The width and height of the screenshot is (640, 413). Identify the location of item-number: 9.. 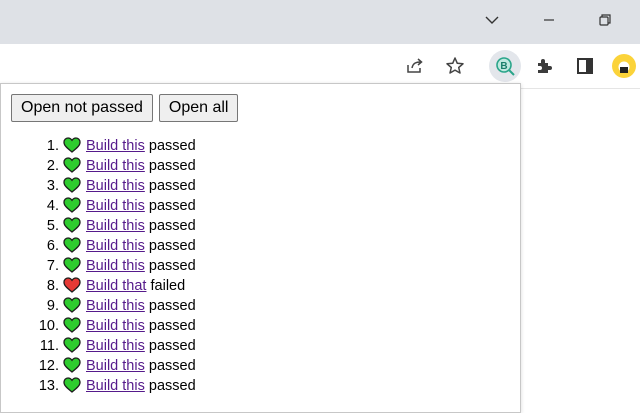
(52, 306).